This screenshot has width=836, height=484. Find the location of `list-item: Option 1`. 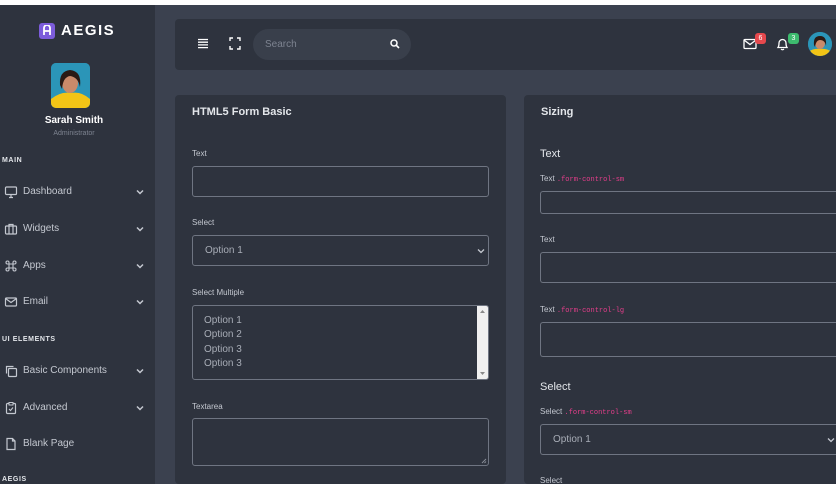

list-item: Option 1 is located at coordinates (223, 320).